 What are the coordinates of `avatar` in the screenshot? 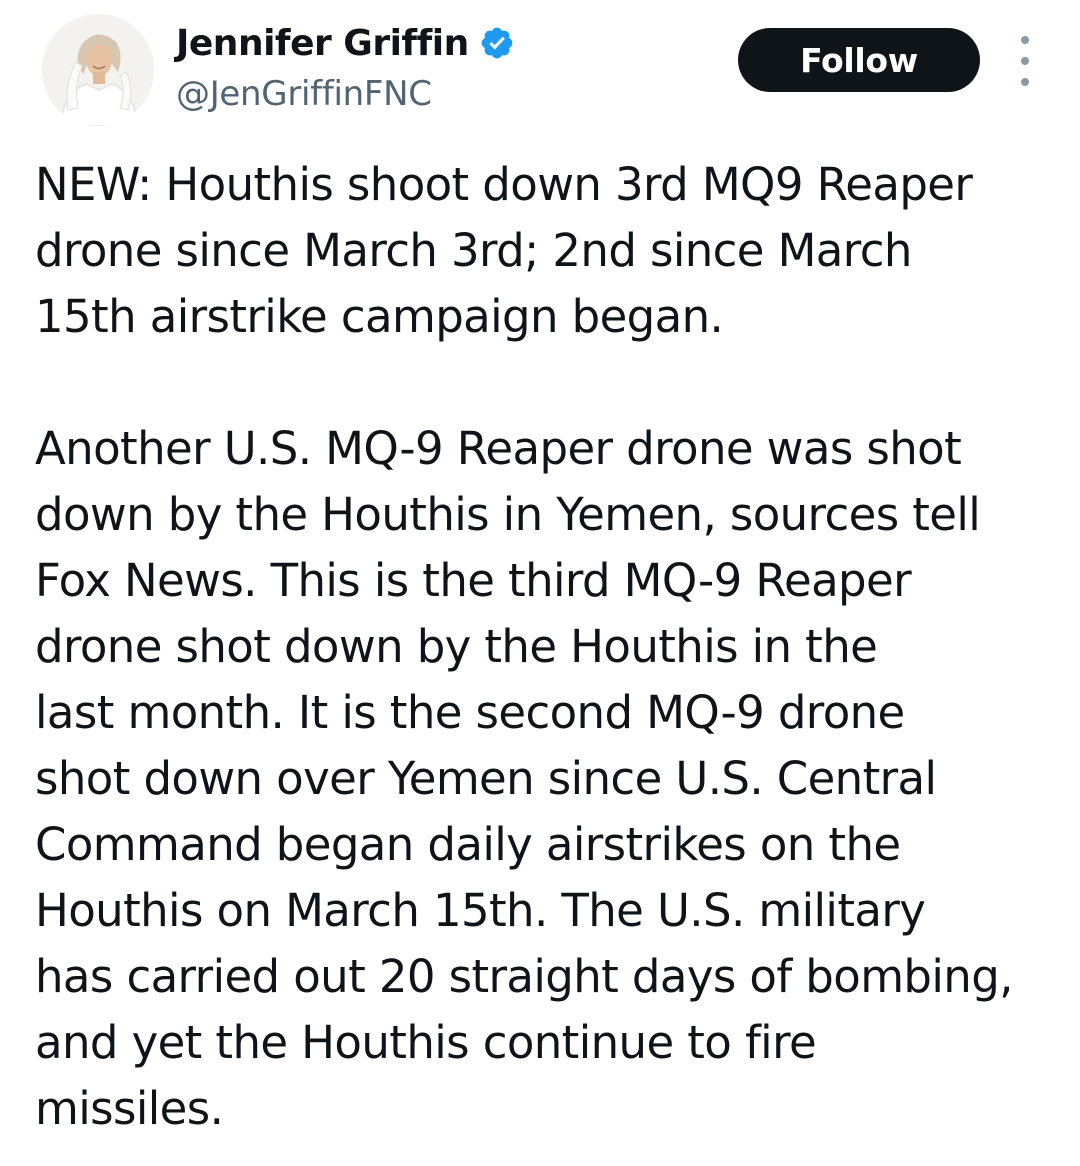 It's located at (98, 70).